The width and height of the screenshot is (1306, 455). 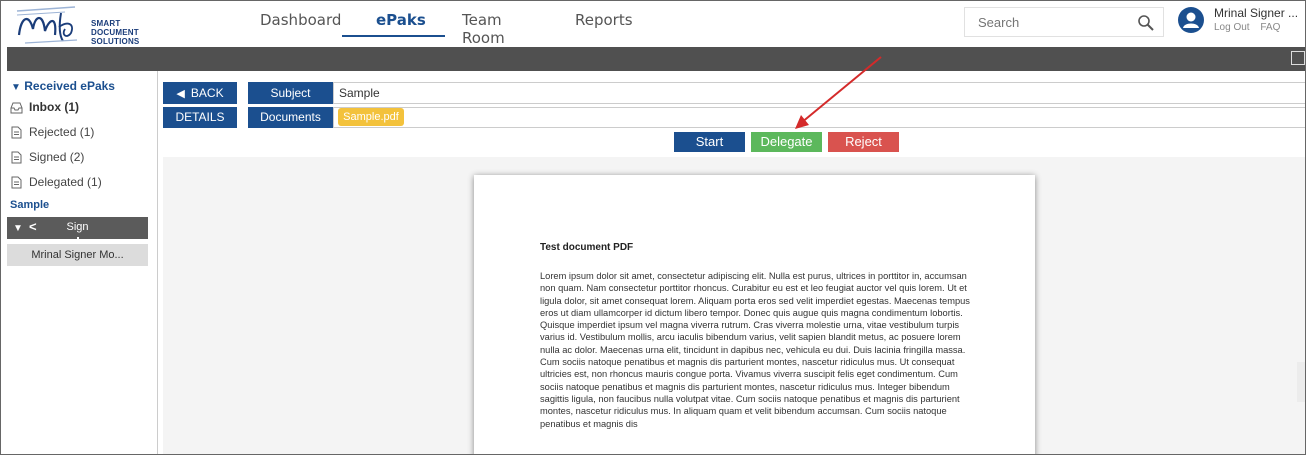 I want to click on document-title: Test document PDF, so click(x=587, y=247).